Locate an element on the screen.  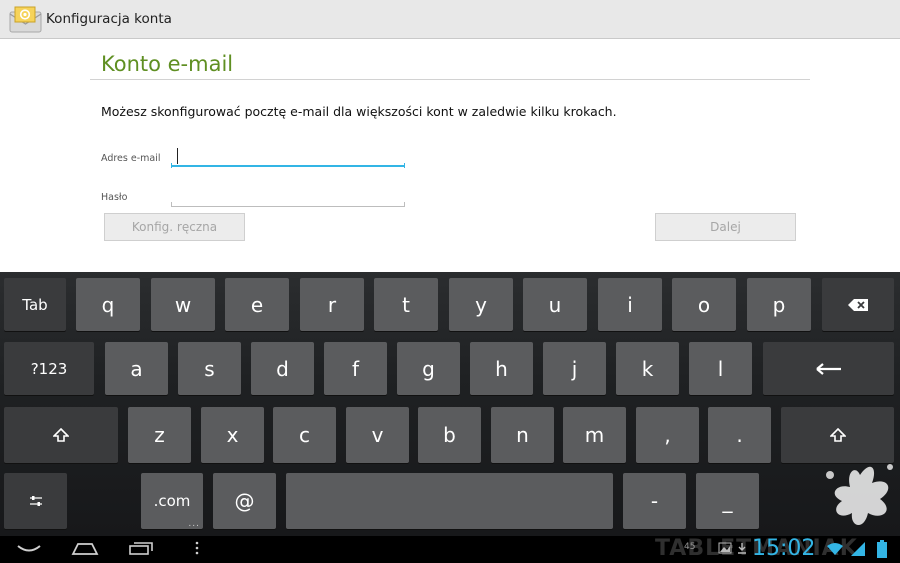
text-cursor is located at coordinates (177, 156).